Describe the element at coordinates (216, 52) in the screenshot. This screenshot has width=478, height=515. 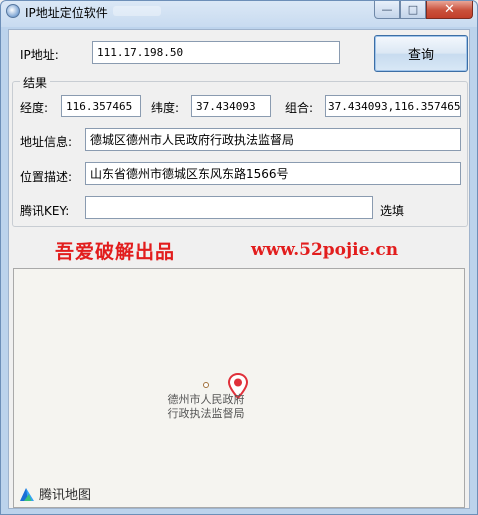
I see `ip-input: 111.17.198.50` at that location.